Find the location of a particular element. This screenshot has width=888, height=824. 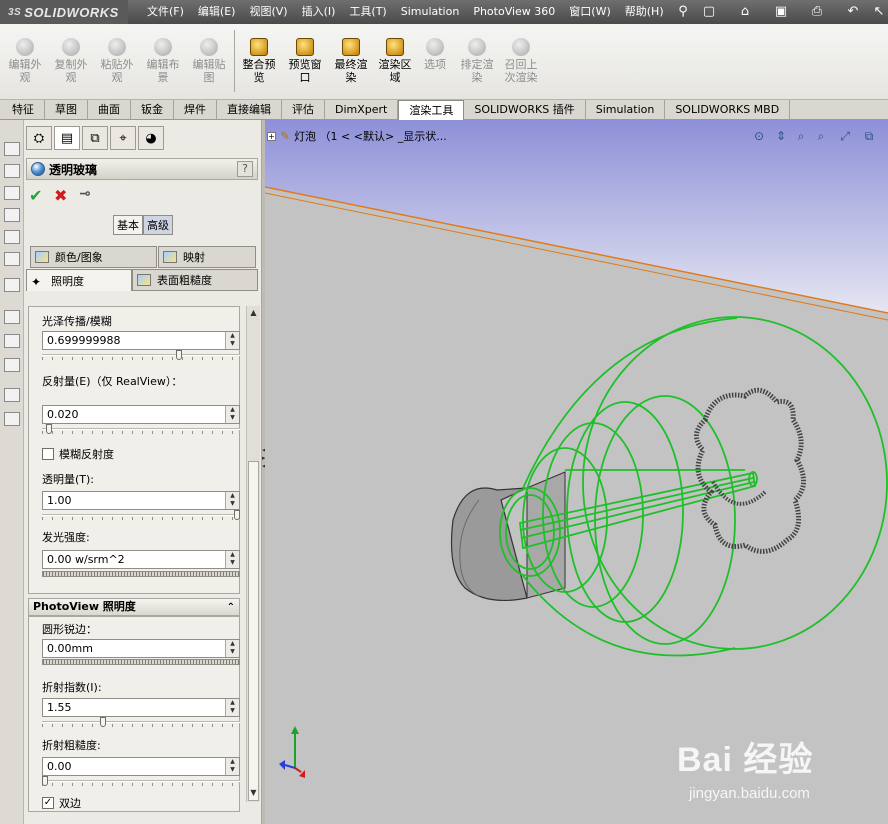

schedule-render-button: 排定渲染 is located at coordinates (477, 59).